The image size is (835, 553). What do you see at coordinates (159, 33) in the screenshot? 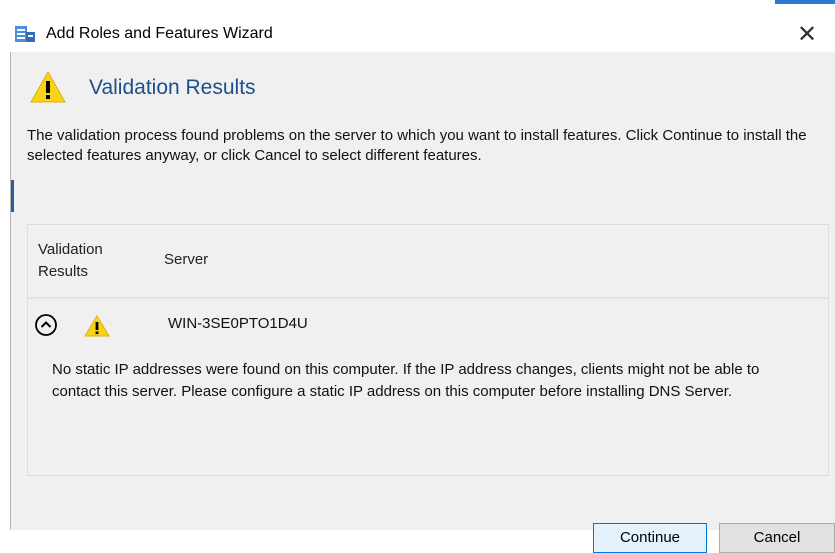
I see `window-title: Add Roles and Features Wizard` at bounding box center [159, 33].